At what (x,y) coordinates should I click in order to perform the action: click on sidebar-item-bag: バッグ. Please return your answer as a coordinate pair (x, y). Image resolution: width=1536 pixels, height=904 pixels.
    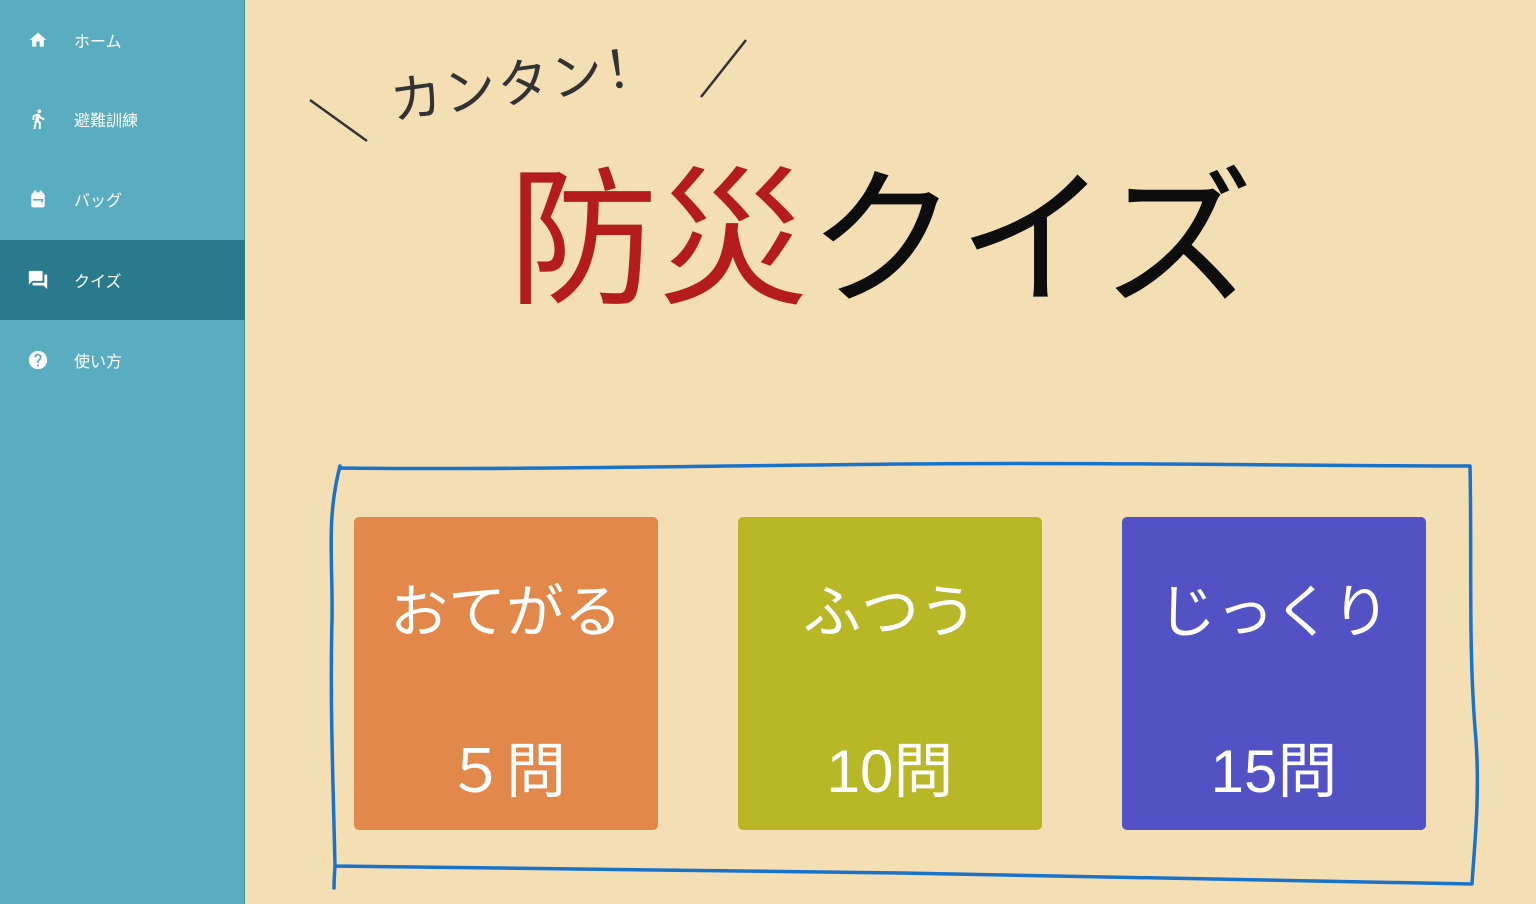
    Looking at the image, I should click on (122, 199).